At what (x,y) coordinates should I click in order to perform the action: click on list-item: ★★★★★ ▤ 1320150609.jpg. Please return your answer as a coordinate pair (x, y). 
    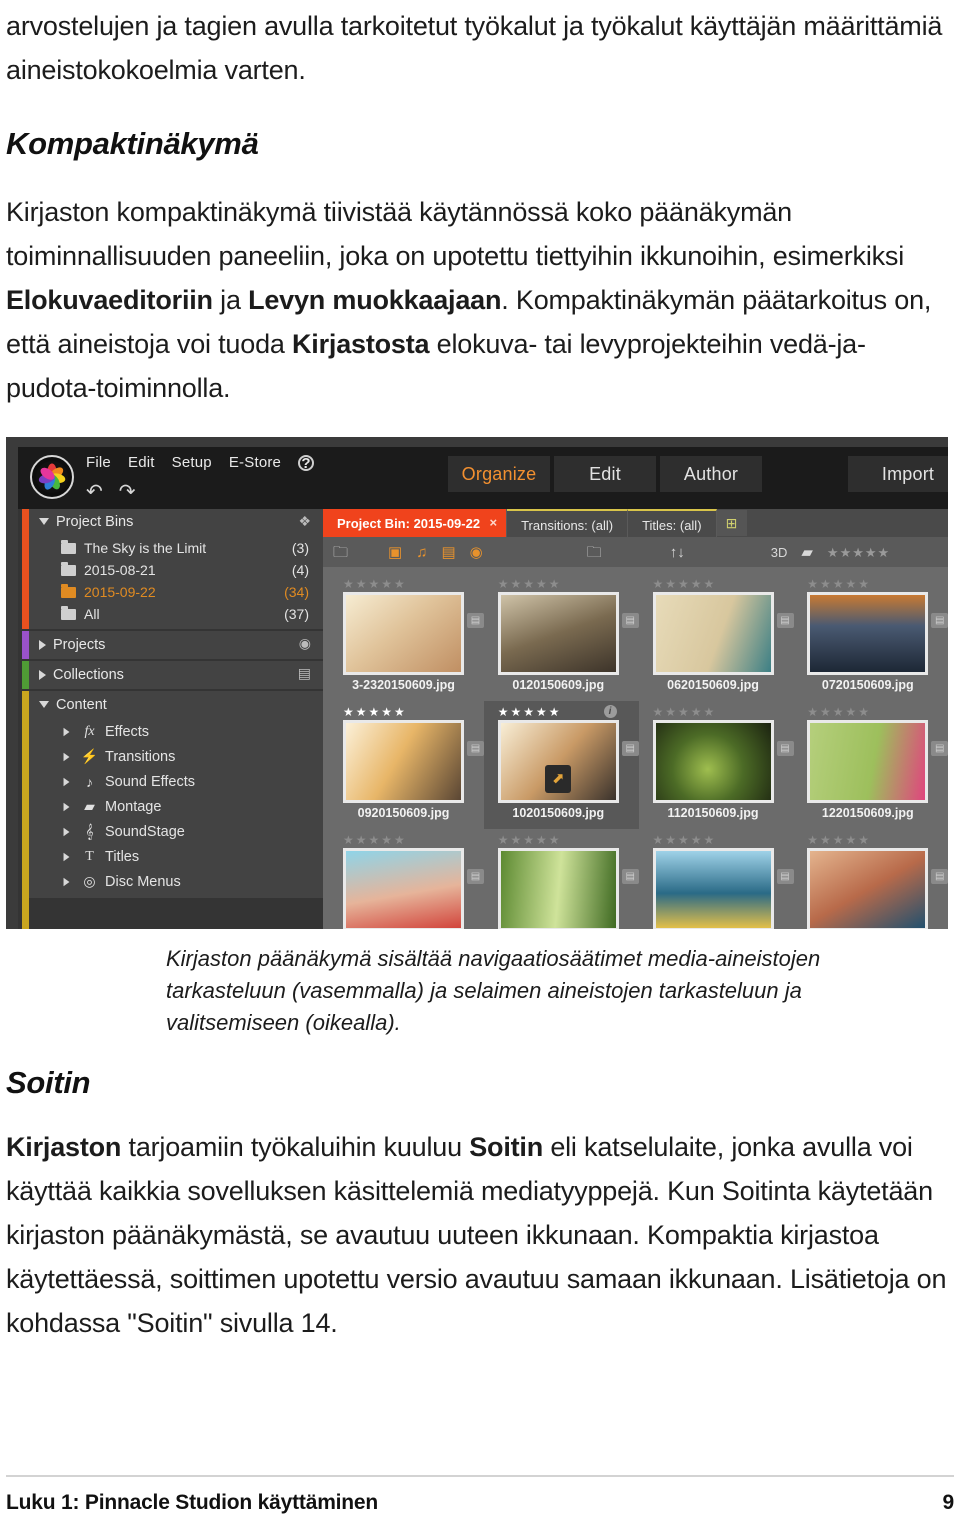
    Looking at the image, I should click on (406, 879).